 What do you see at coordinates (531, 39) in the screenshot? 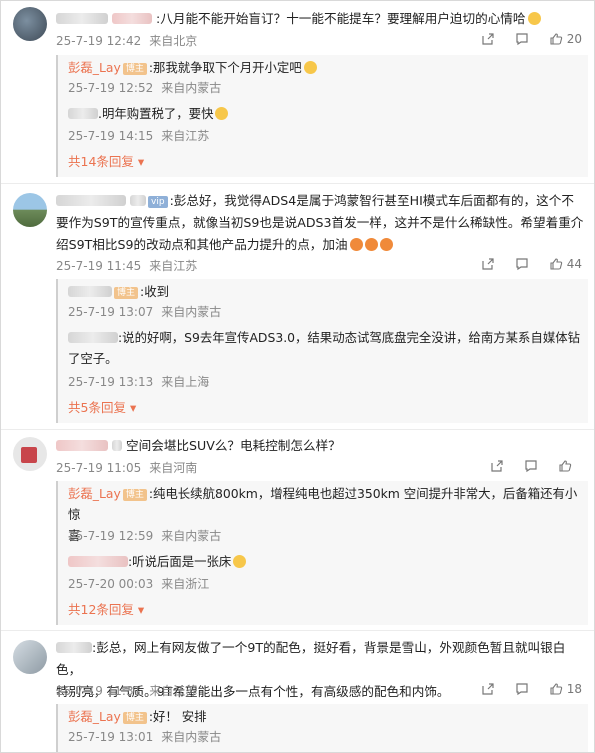
I see `comment-actions: 20` at bounding box center [531, 39].